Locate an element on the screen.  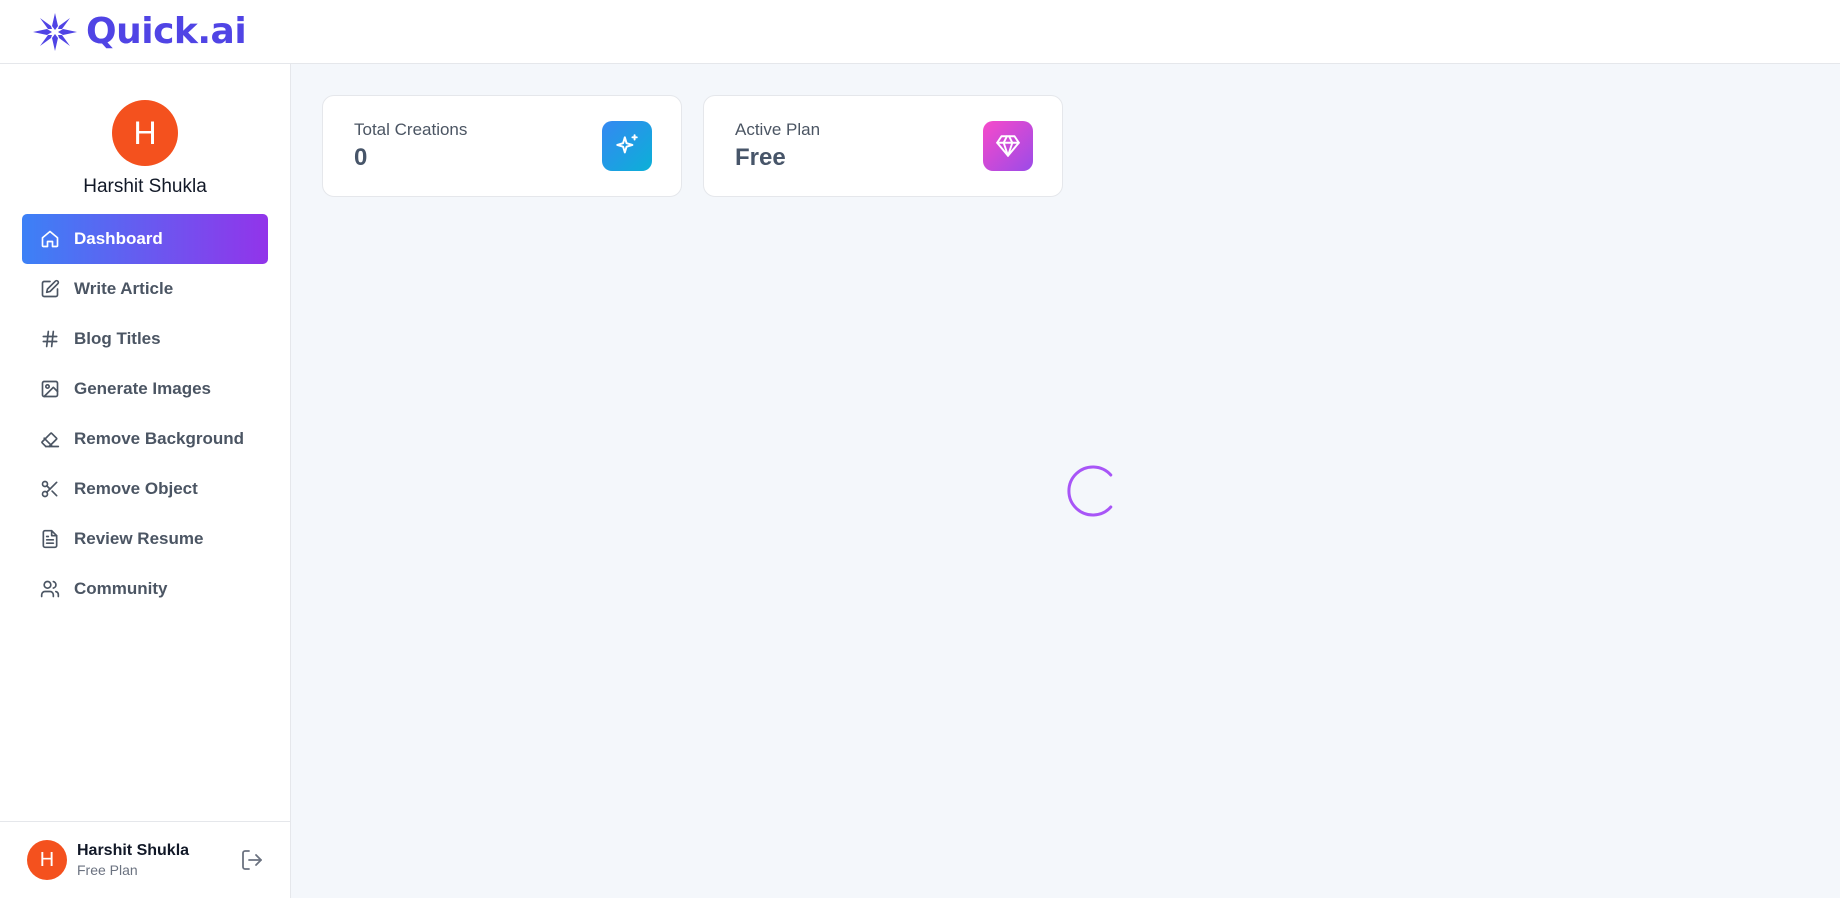
sidebar-item-remove-background: Remove Background is located at coordinates (145, 439).